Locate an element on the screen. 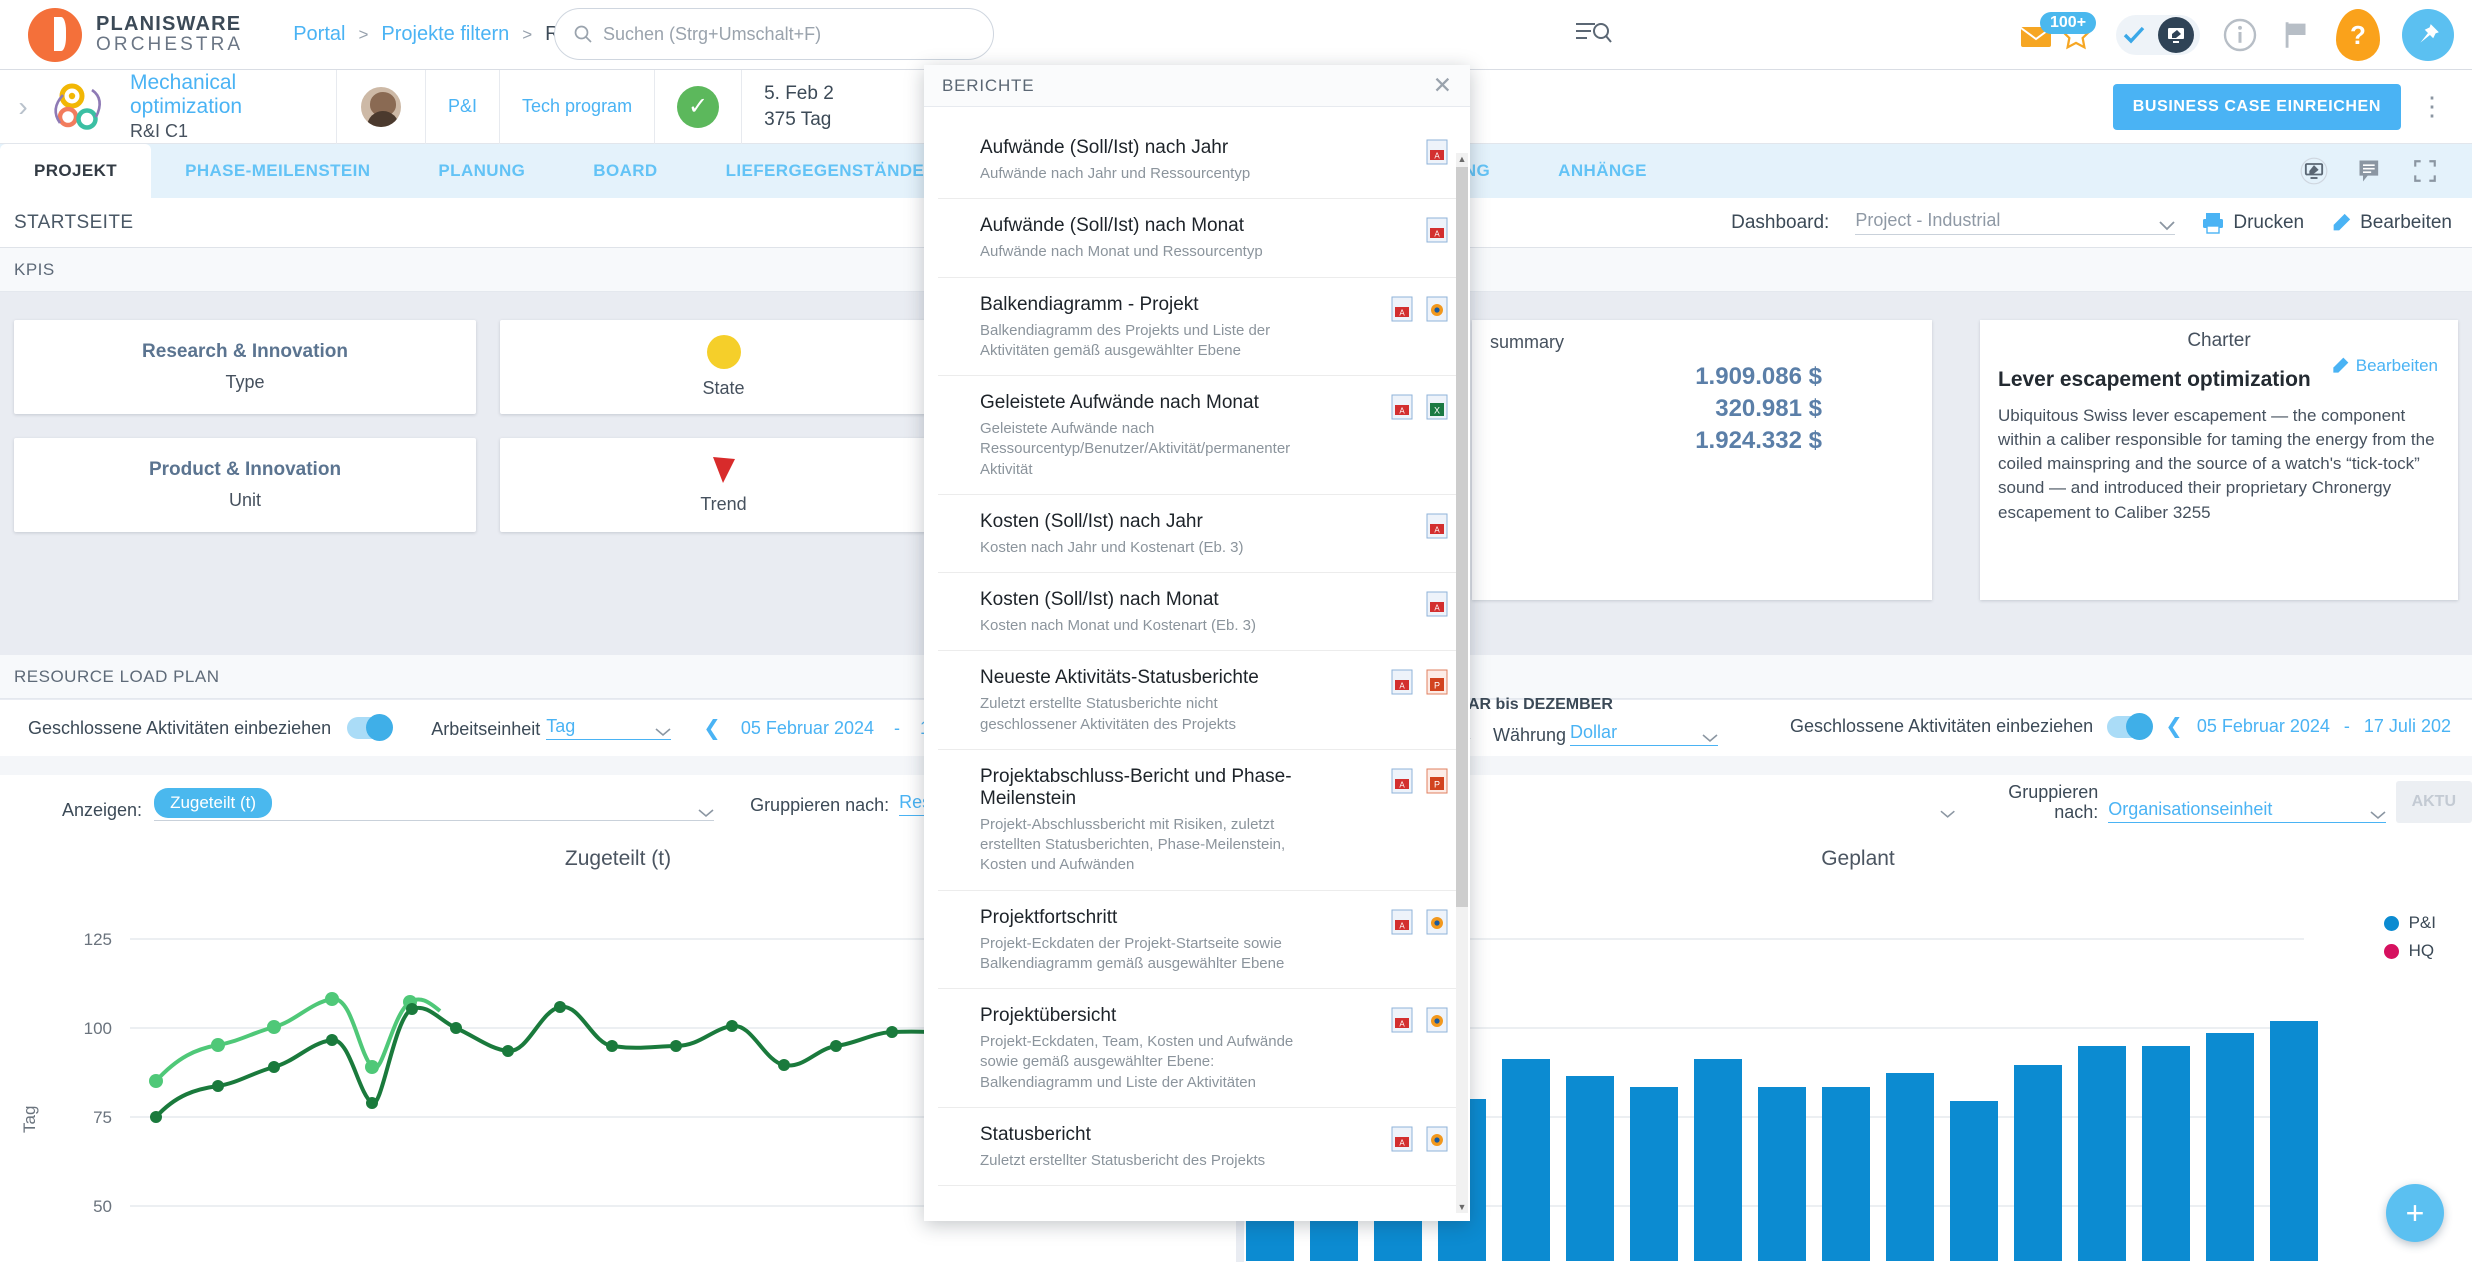 The image size is (2472, 1262). kpi-card-state: State is located at coordinates (723, 367).